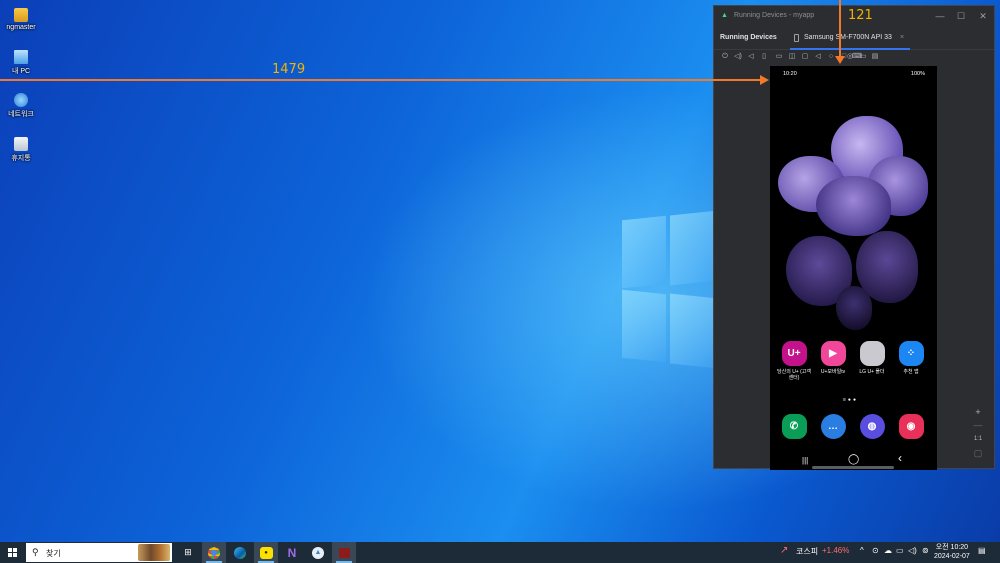 The image size is (1000, 563). What do you see at coordinates (724, 15) in the screenshot?
I see `android-studio-icon: ▲` at bounding box center [724, 15].